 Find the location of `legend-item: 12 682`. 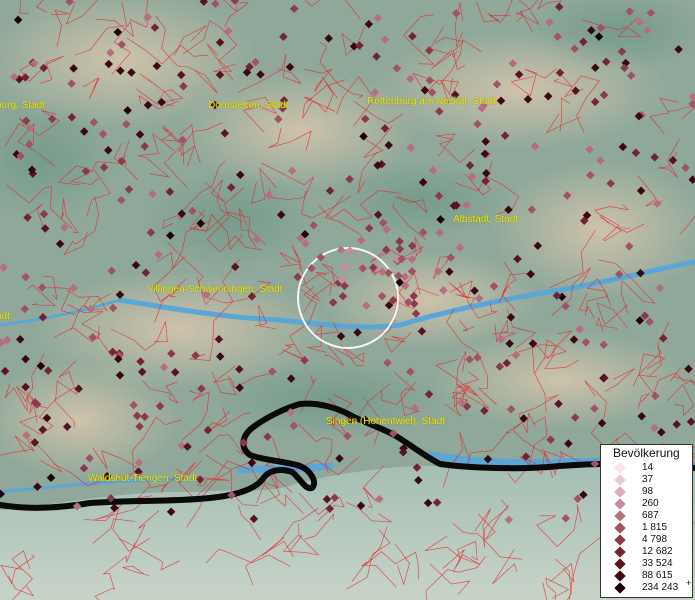

legend-item: 12 682 is located at coordinates (647, 552).